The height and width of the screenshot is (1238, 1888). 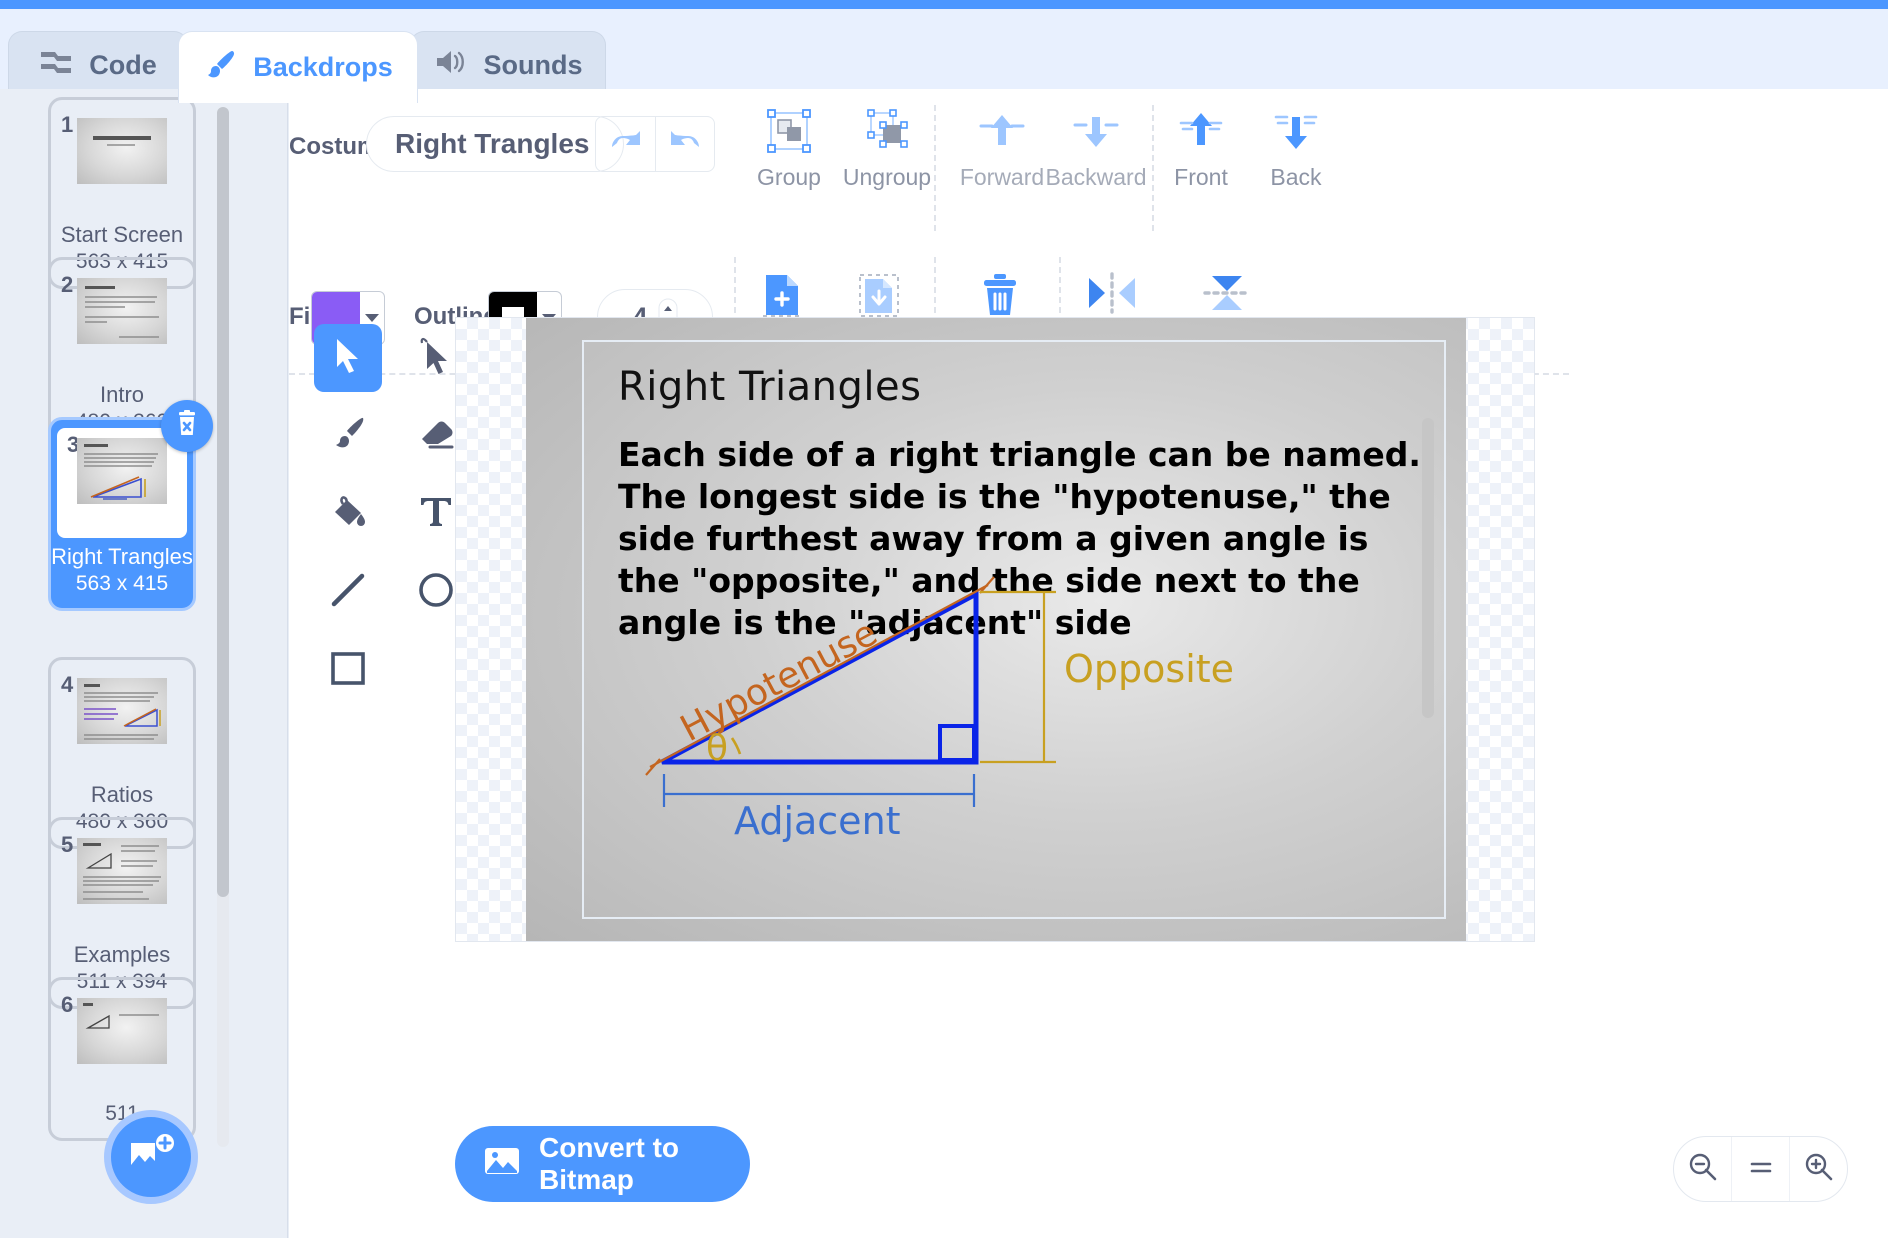 I want to click on zoom-in-icon, so click(x=1819, y=1169).